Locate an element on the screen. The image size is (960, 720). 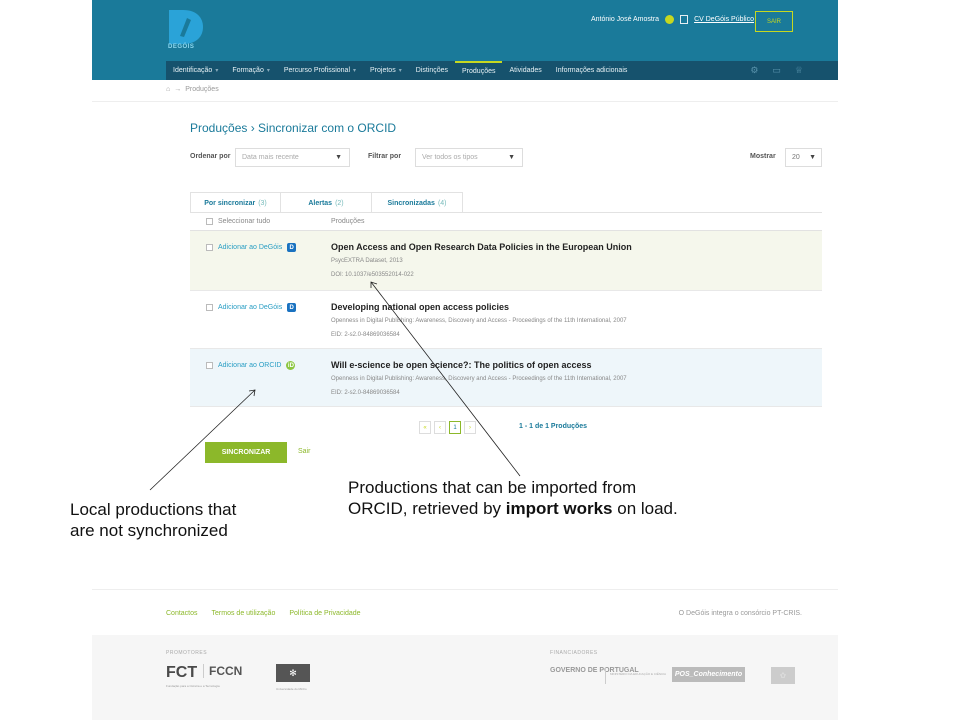
minho-logo: ✻ is located at coordinates (293, 673).